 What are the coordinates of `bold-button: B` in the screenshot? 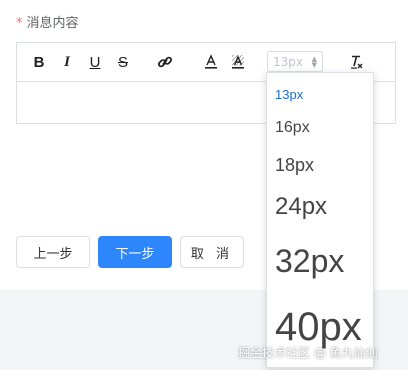 It's located at (39, 62).